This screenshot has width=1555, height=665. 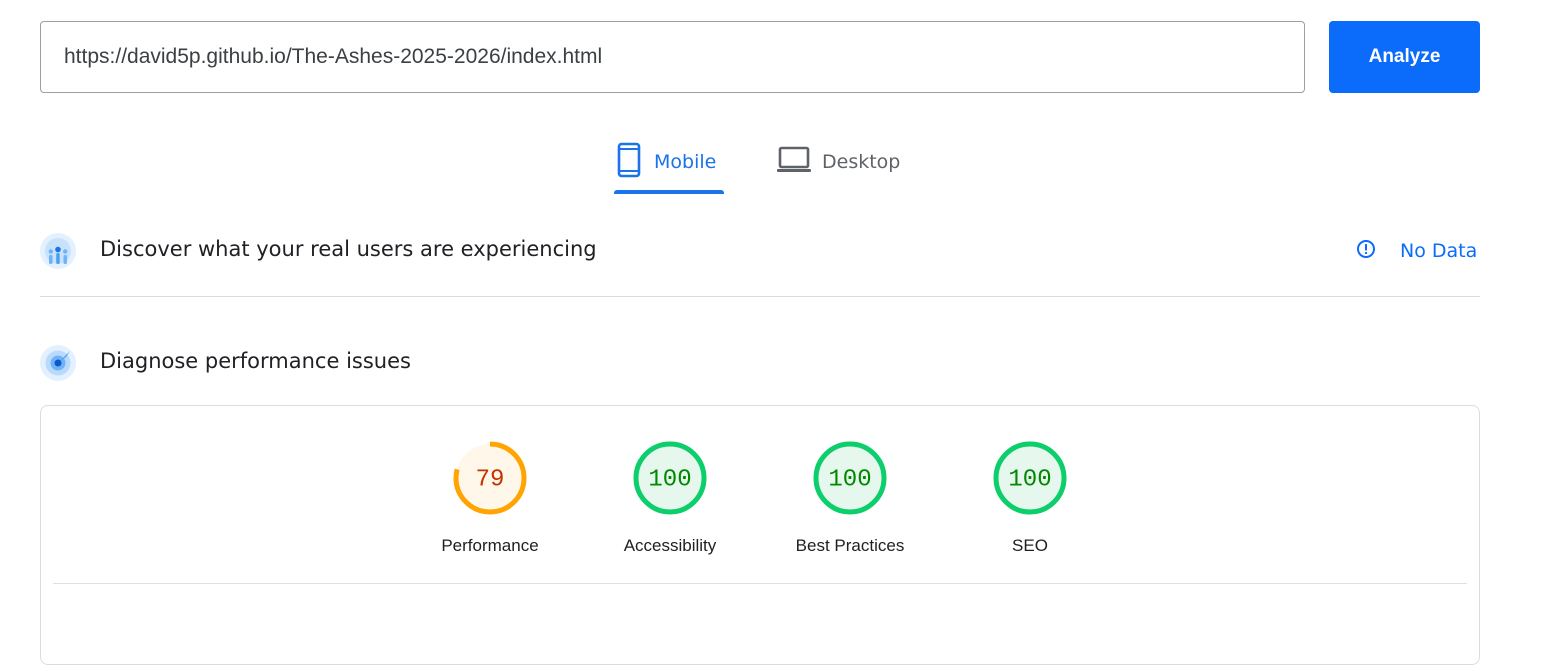 I want to click on score-gauge-performance: 79 Performance, so click(x=490, y=498).